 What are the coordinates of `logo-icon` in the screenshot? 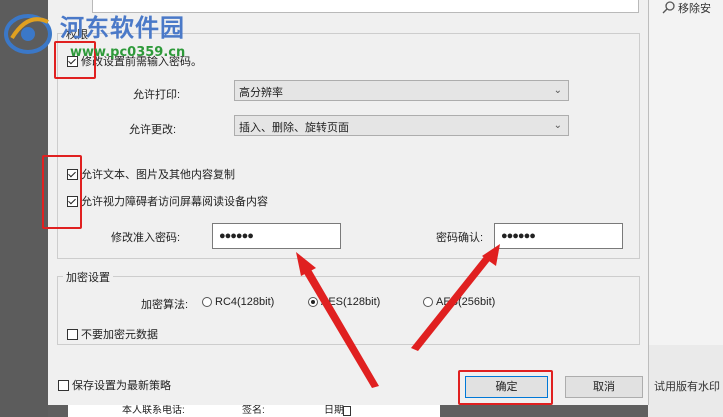 It's located at (28, 33).